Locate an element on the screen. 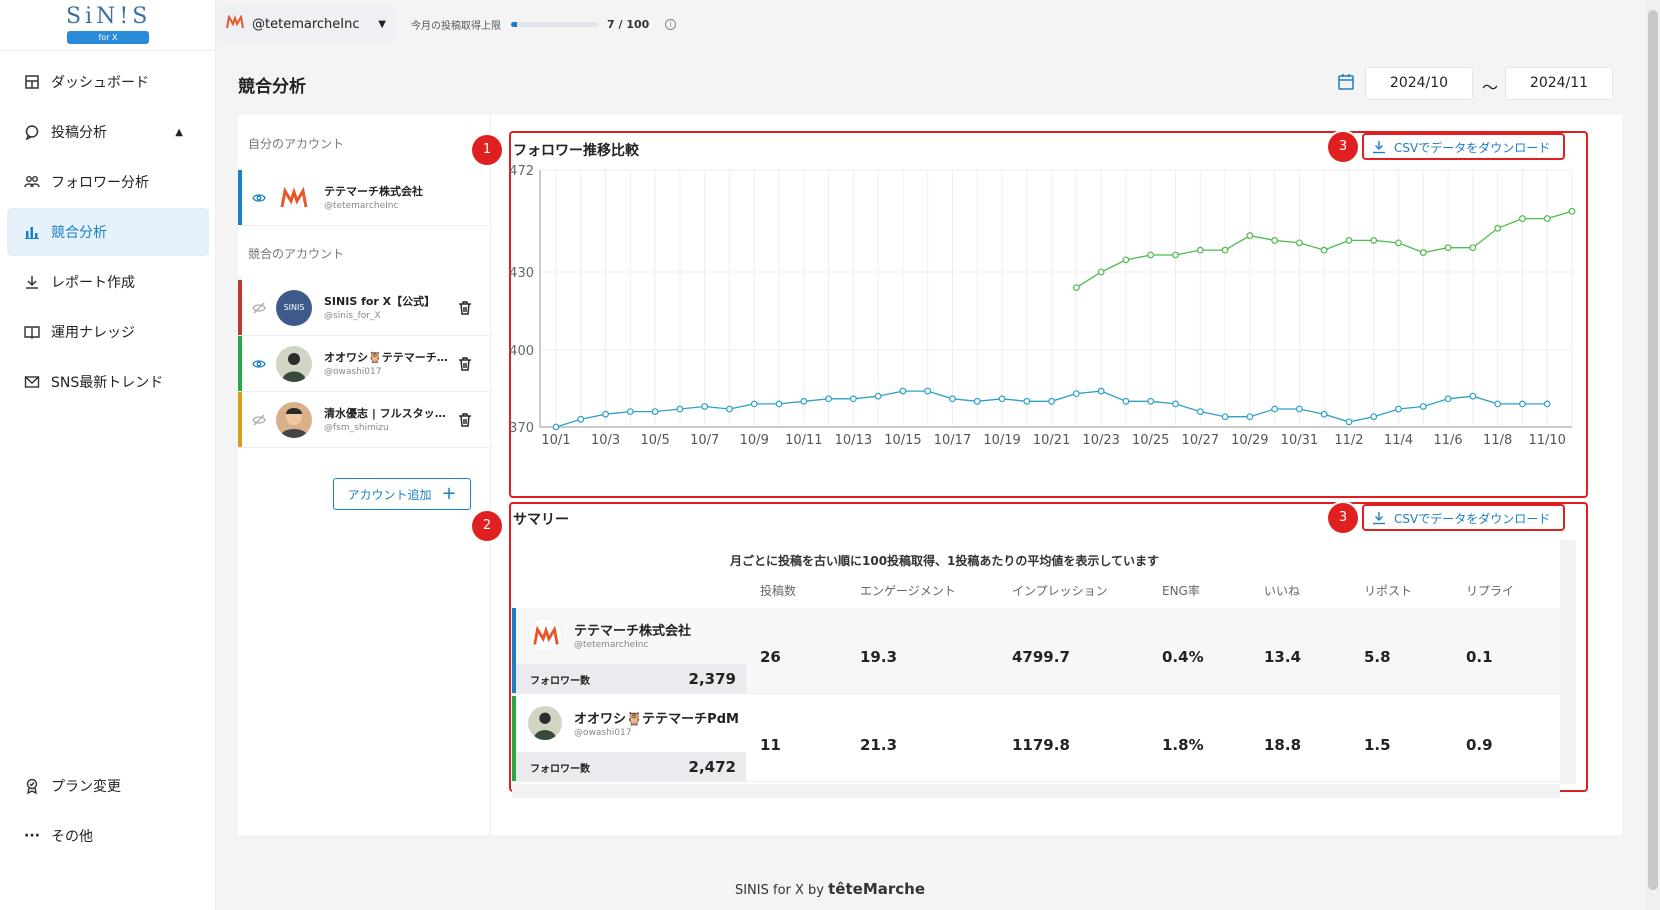  nav-label: SNS最新トレンド is located at coordinates (107, 383).